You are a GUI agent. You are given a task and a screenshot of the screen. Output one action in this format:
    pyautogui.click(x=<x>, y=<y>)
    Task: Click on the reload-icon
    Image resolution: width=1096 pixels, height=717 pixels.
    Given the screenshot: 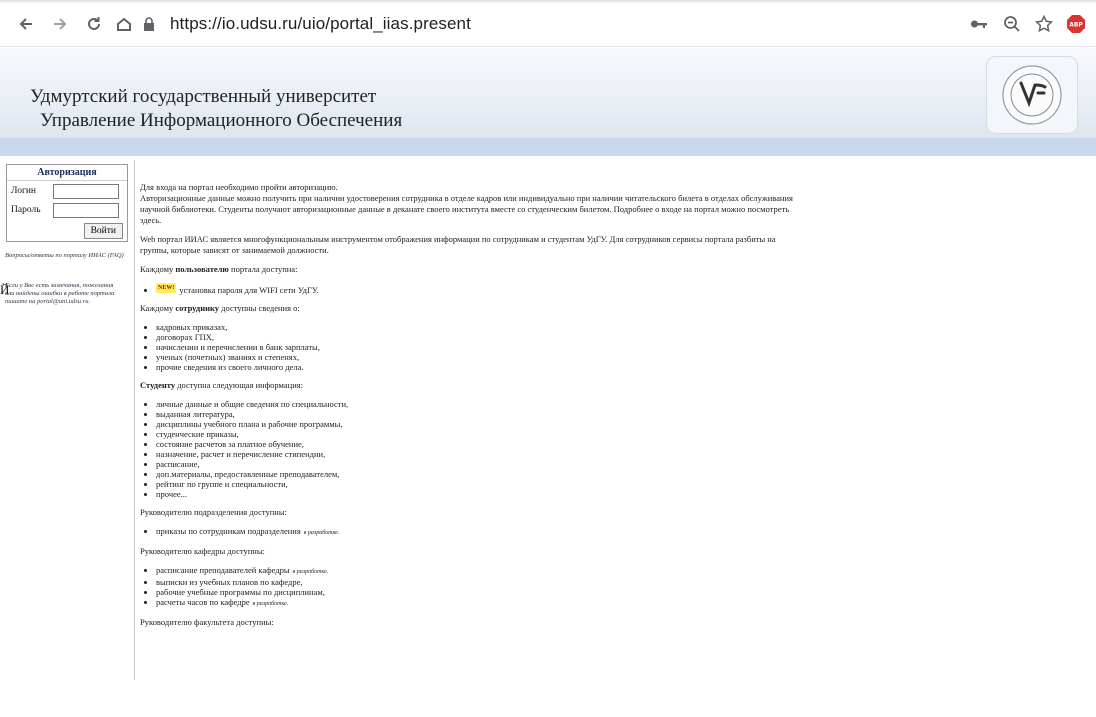 What is the action you would take?
    pyautogui.click(x=94, y=24)
    